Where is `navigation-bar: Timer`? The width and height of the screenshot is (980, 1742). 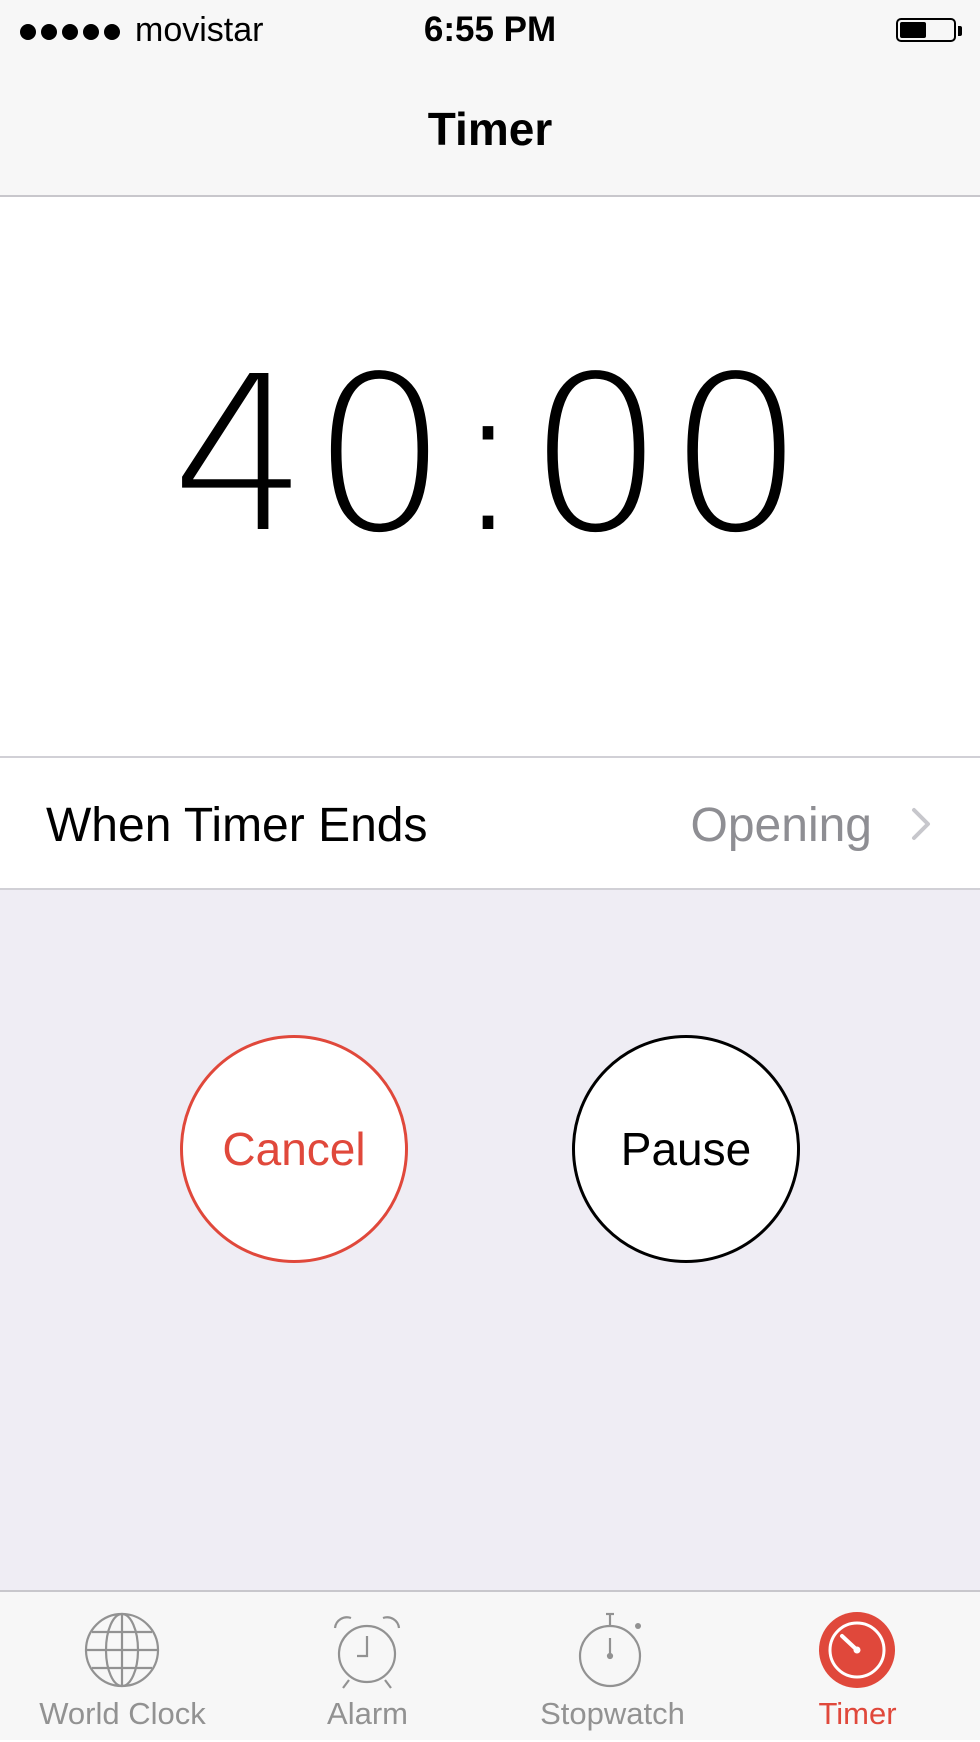
navigation-bar: Timer is located at coordinates (490, 130).